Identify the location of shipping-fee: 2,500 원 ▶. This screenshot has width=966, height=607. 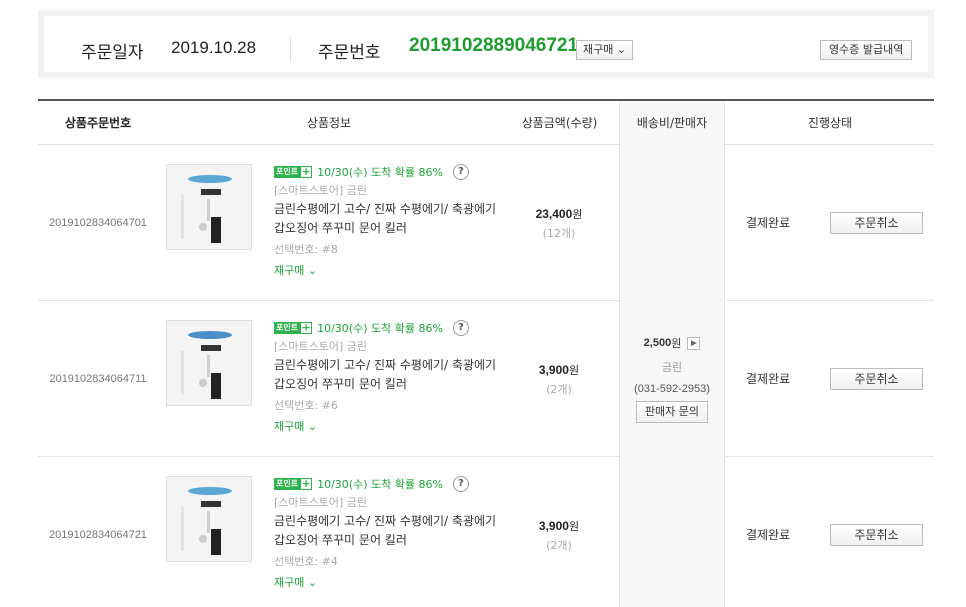
(672, 343).